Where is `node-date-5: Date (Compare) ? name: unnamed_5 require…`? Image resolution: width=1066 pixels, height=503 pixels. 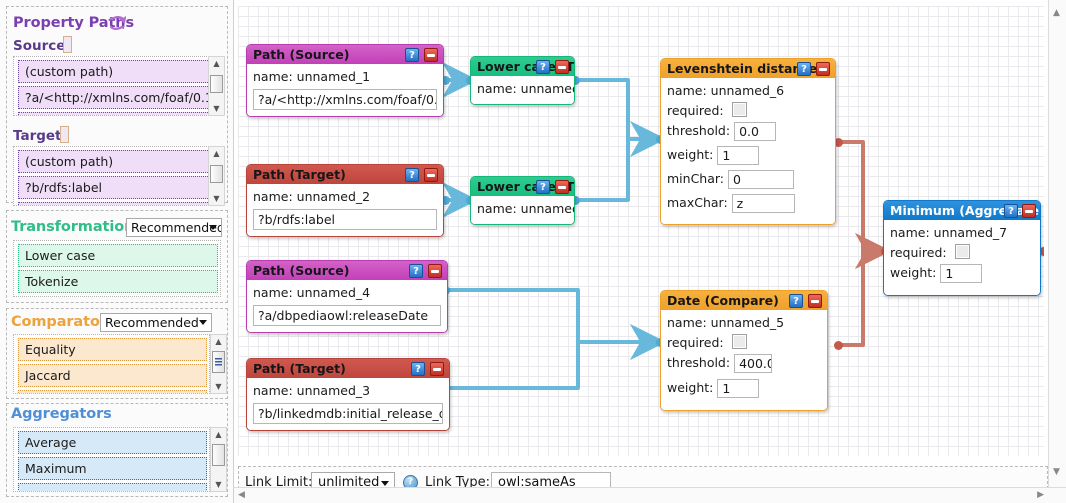 node-date-5: Date (Compare) ? name: unnamed_5 require… is located at coordinates (744, 350).